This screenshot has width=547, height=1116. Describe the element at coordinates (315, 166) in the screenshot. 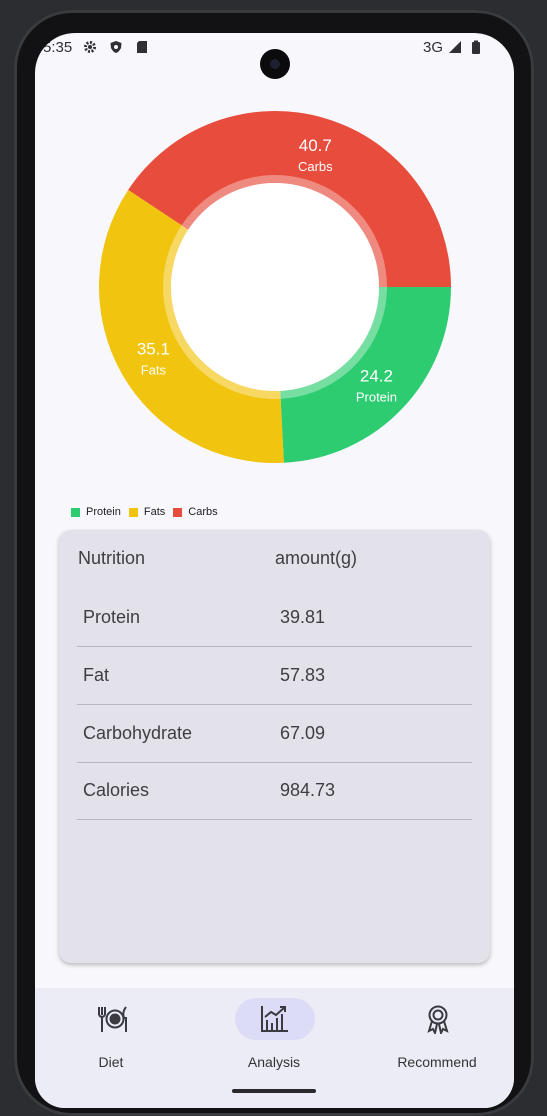

I see `donut-name-label-carbs: Carbs` at that location.